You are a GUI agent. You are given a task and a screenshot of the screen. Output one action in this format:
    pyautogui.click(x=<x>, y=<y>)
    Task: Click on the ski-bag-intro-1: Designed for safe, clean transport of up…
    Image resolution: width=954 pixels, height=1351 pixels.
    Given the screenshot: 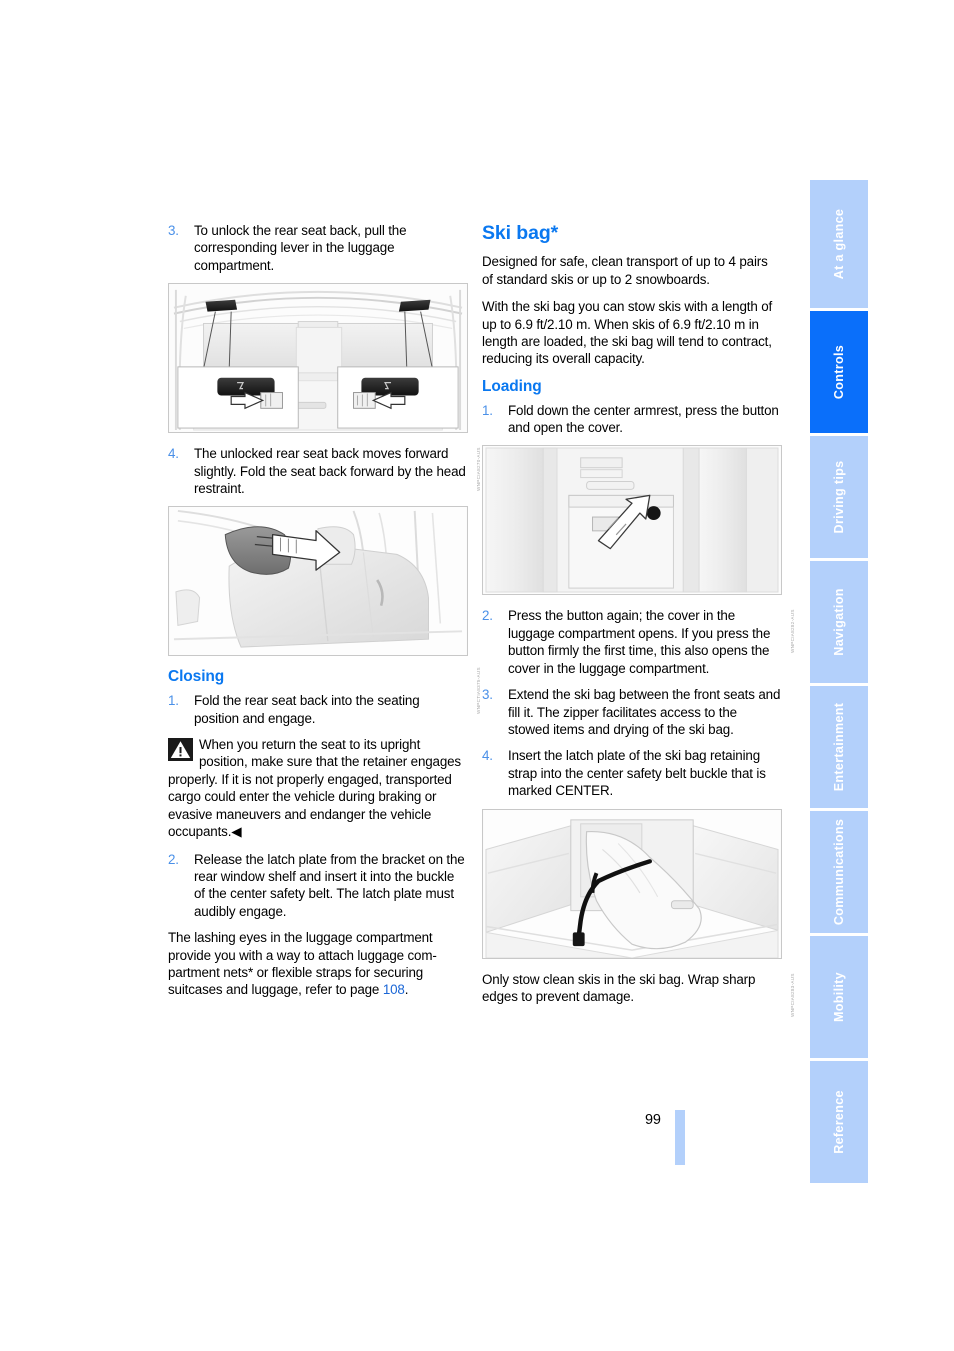 What is the action you would take?
    pyautogui.click(x=625, y=270)
    